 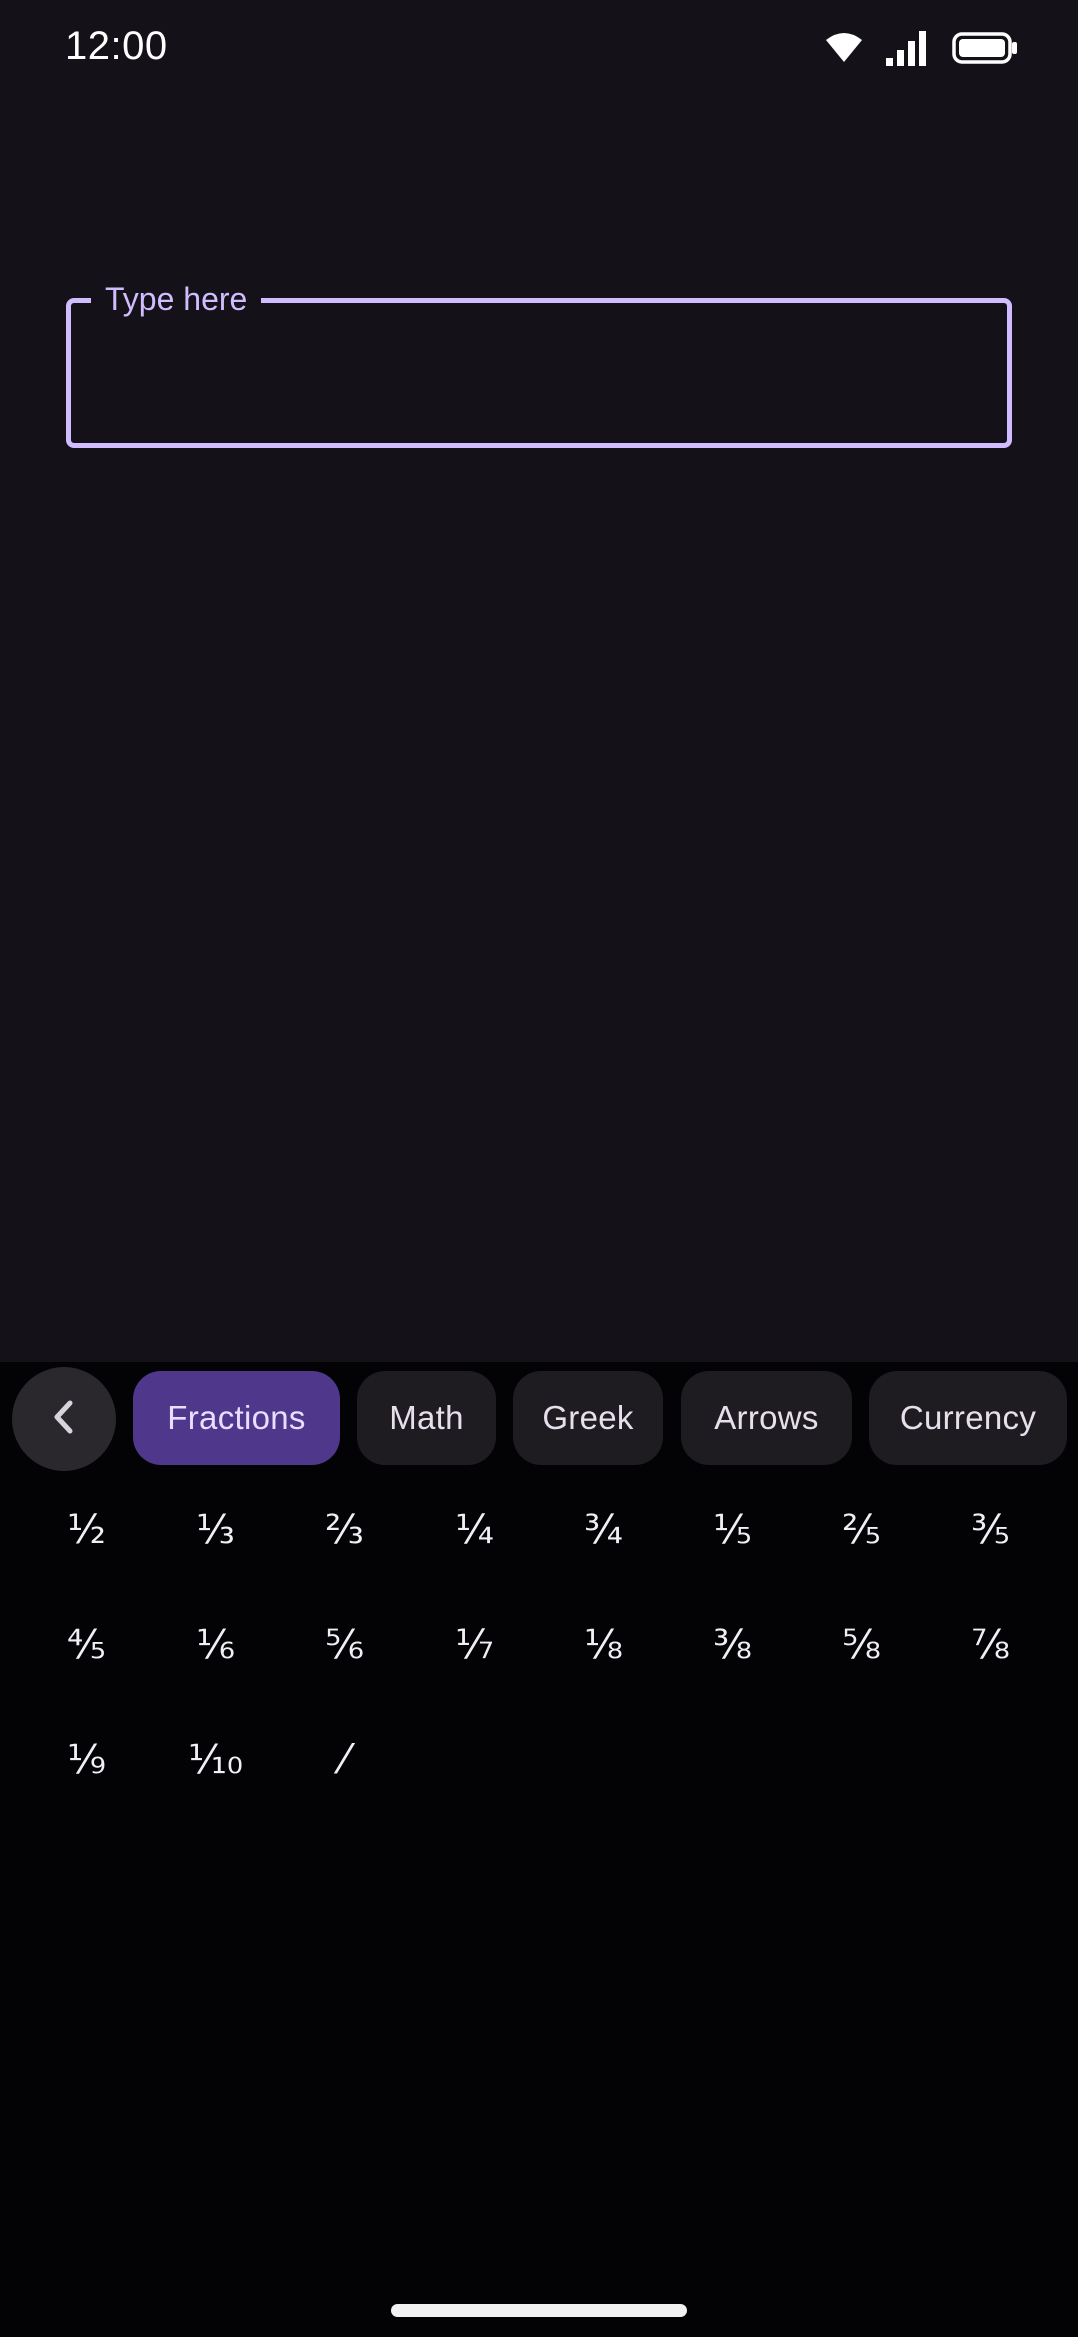 I want to click on symbol-key: ⅓, so click(x=215, y=1530).